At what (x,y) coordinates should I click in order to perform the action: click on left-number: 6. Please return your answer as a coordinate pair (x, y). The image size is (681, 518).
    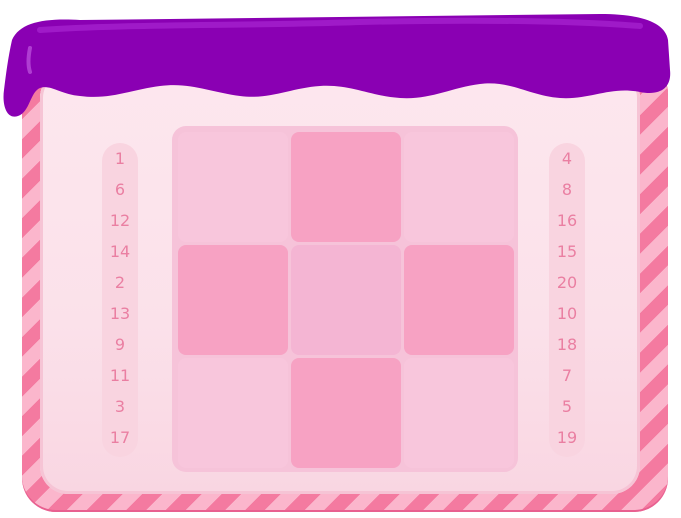
    Looking at the image, I should click on (120, 189).